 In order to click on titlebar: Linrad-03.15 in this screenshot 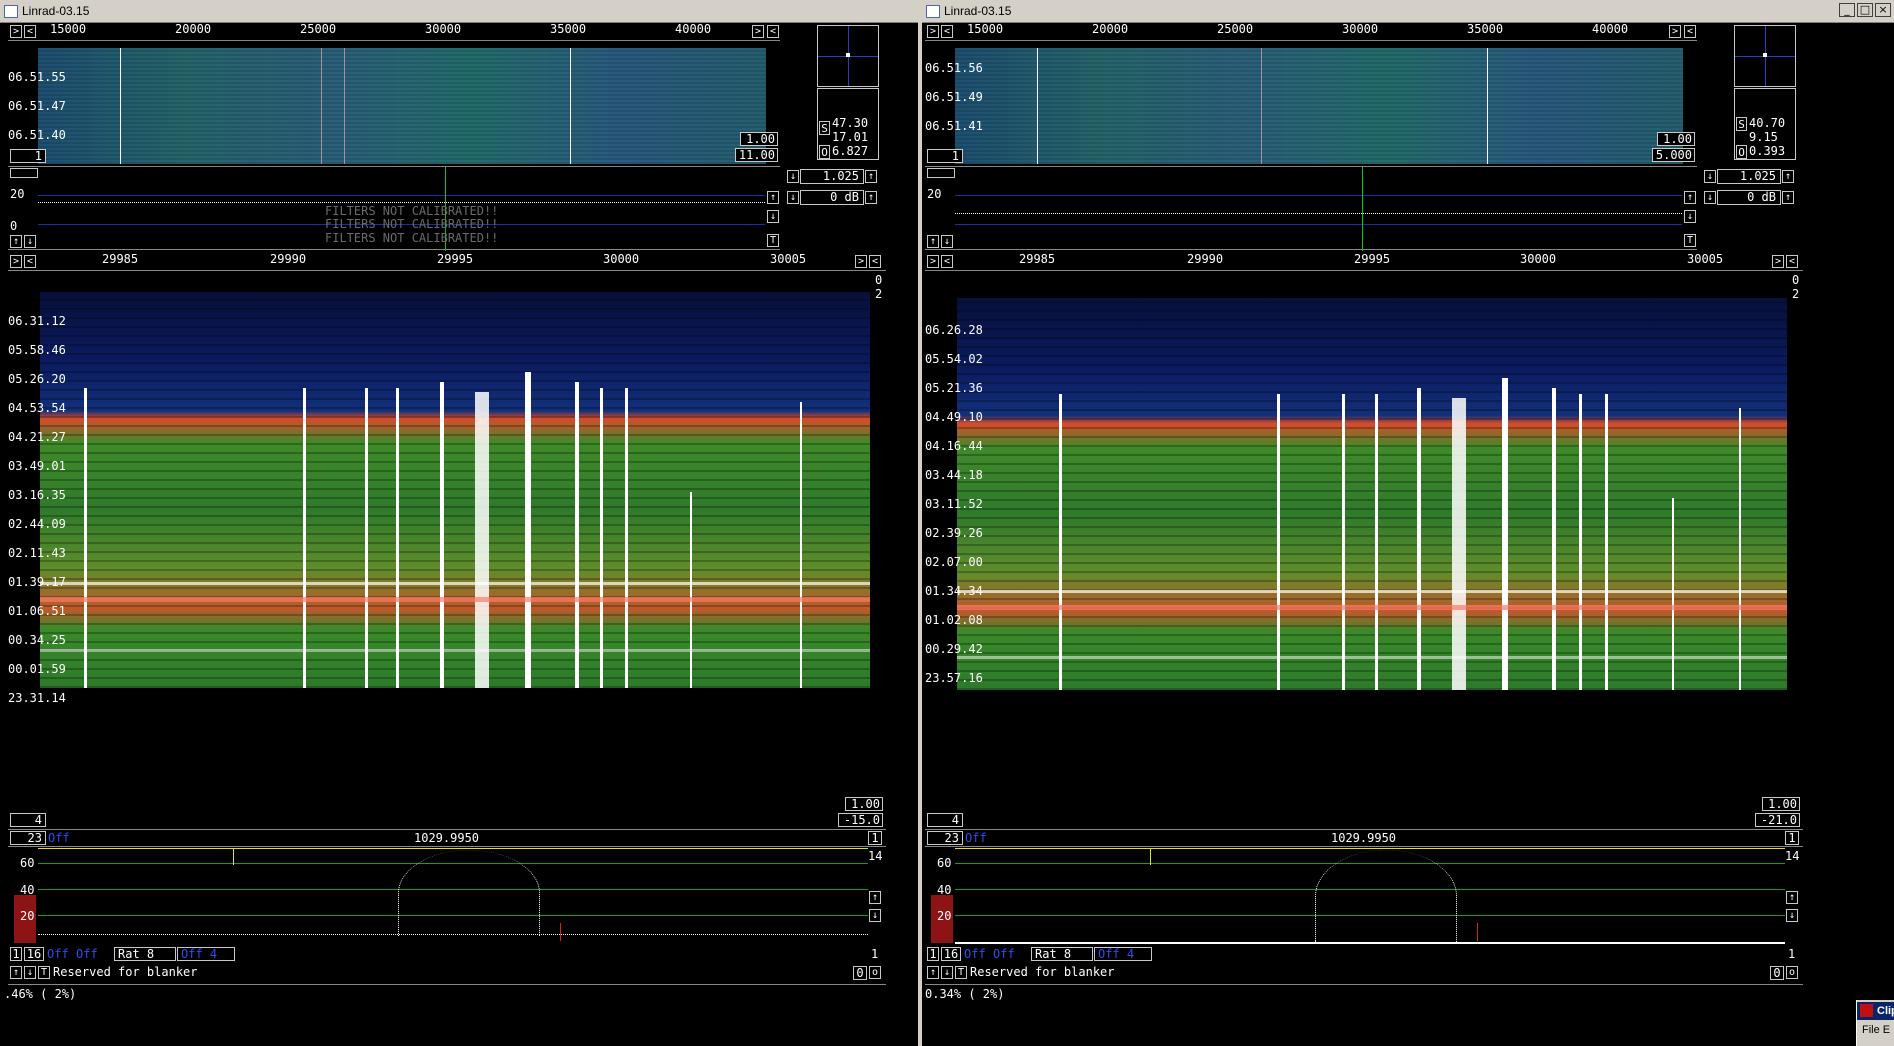, I will do `click(460, 11)`.